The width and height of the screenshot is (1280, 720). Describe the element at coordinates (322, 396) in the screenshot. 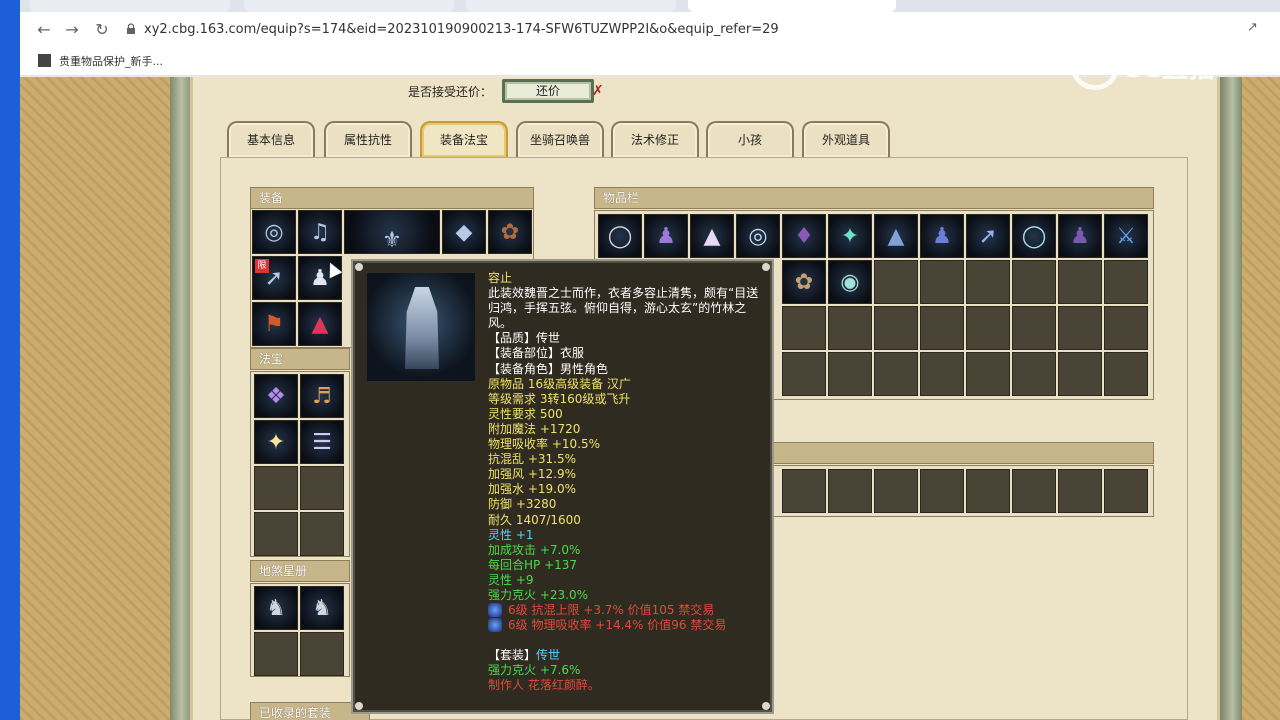

I see `fabao-slot: ♬` at that location.